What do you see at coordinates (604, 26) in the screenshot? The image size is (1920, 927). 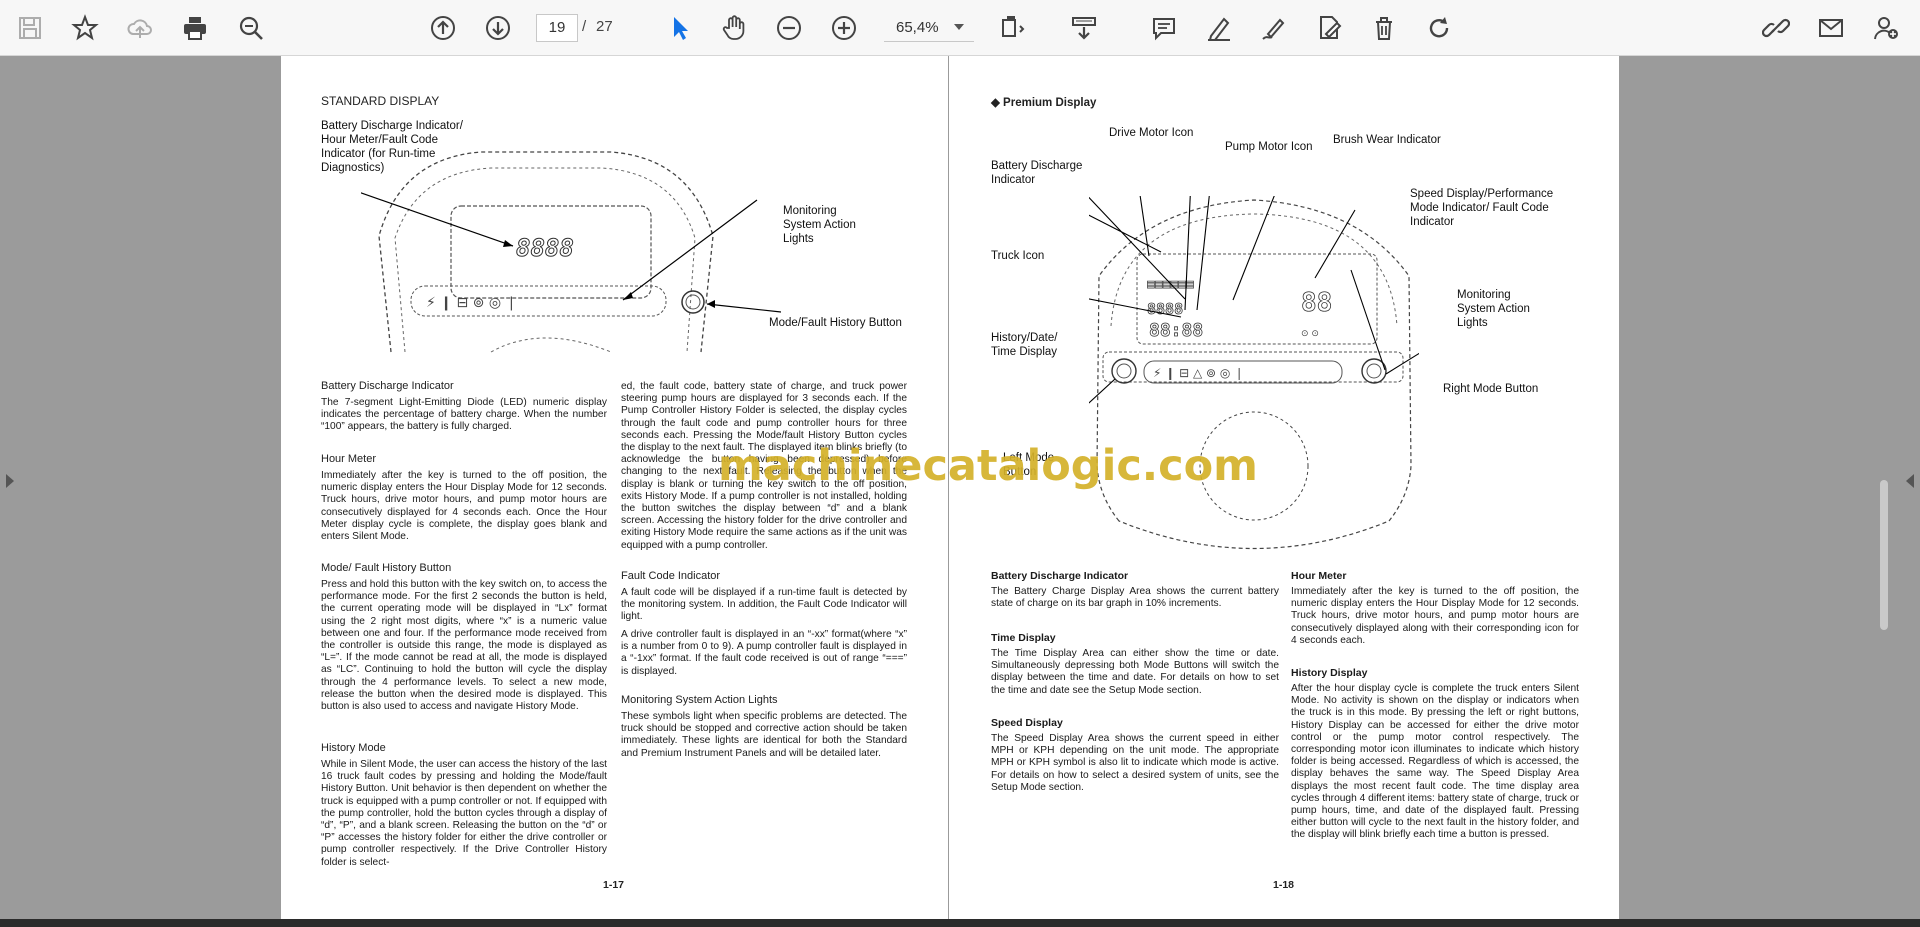 I see `page-total: 27` at bounding box center [604, 26].